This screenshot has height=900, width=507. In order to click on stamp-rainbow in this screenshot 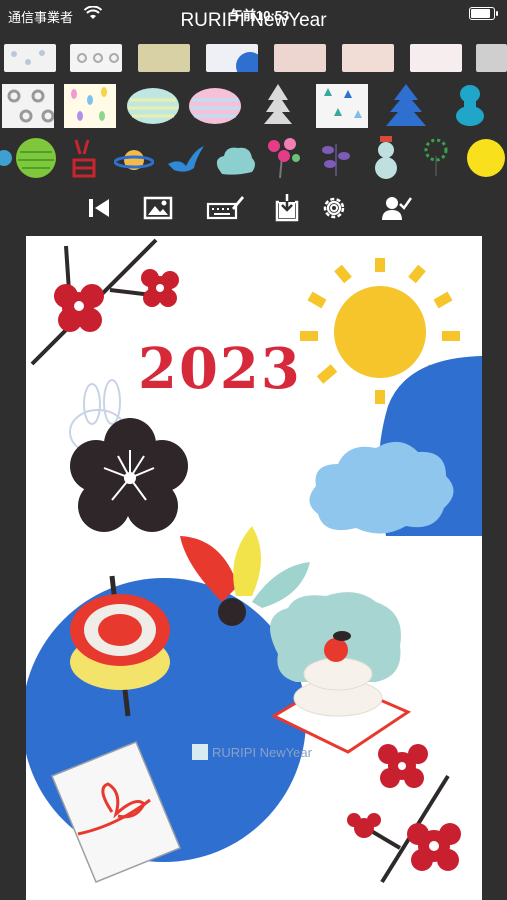, I will do `click(215, 106)`.